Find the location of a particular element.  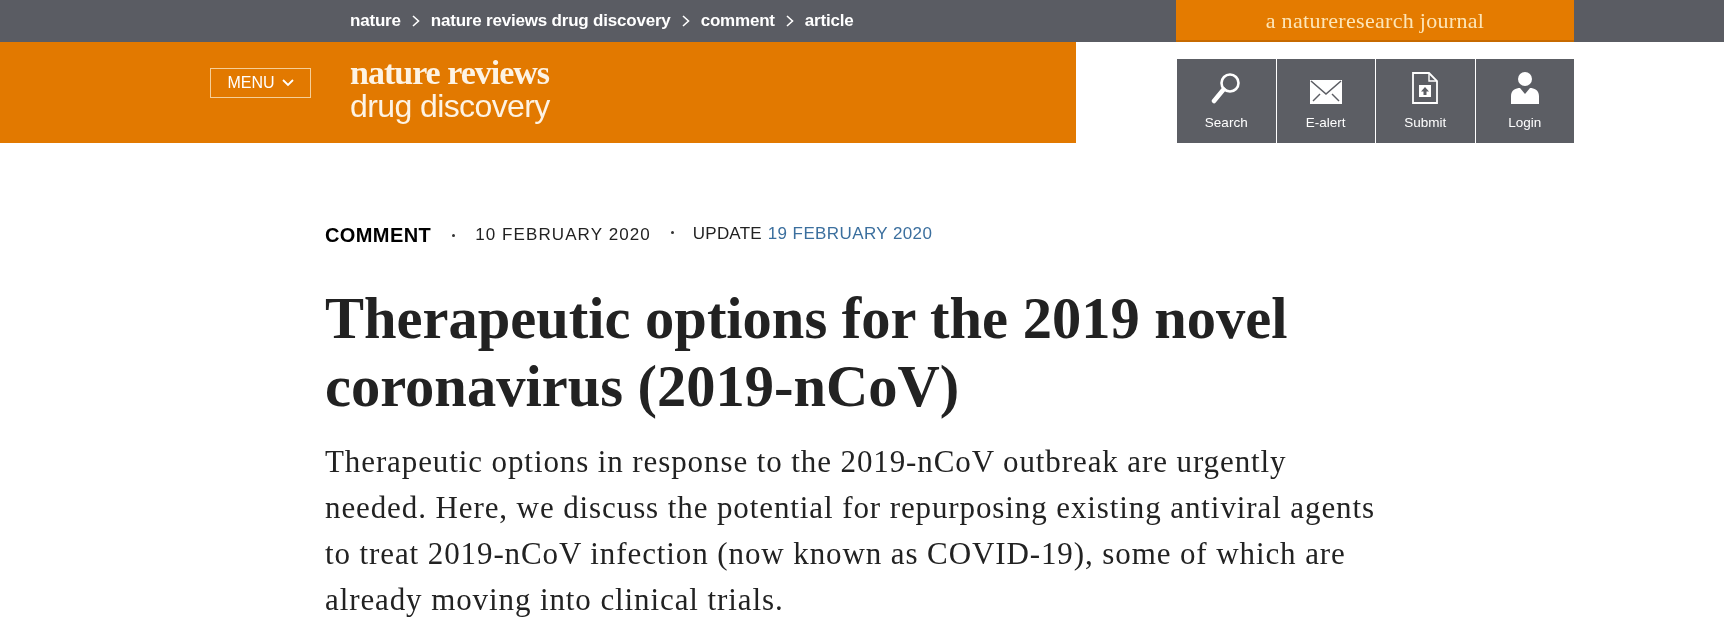

published-date: 10 FEBRUARY 2020 is located at coordinates (563, 235).